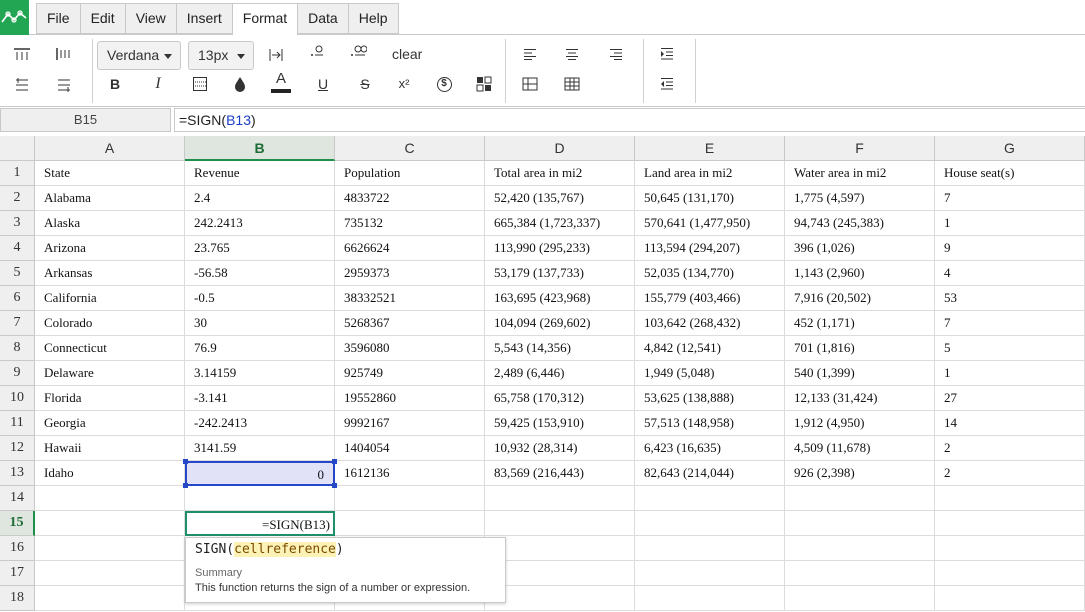 The width and height of the screenshot is (1085, 612). Describe the element at coordinates (260, 273) in the screenshot. I see `cell-b5: -56.58` at that location.